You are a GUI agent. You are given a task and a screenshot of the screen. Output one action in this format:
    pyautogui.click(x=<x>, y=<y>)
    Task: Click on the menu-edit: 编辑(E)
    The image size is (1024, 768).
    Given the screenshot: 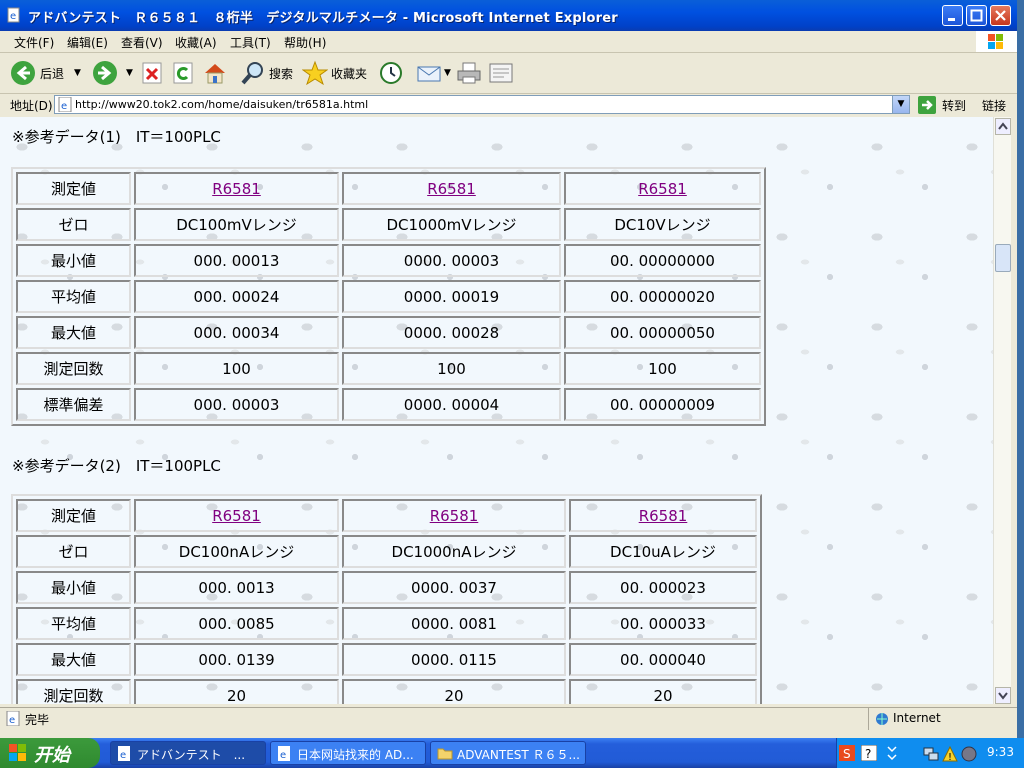 What is the action you would take?
    pyautogui.click(x=87, y=42)
    